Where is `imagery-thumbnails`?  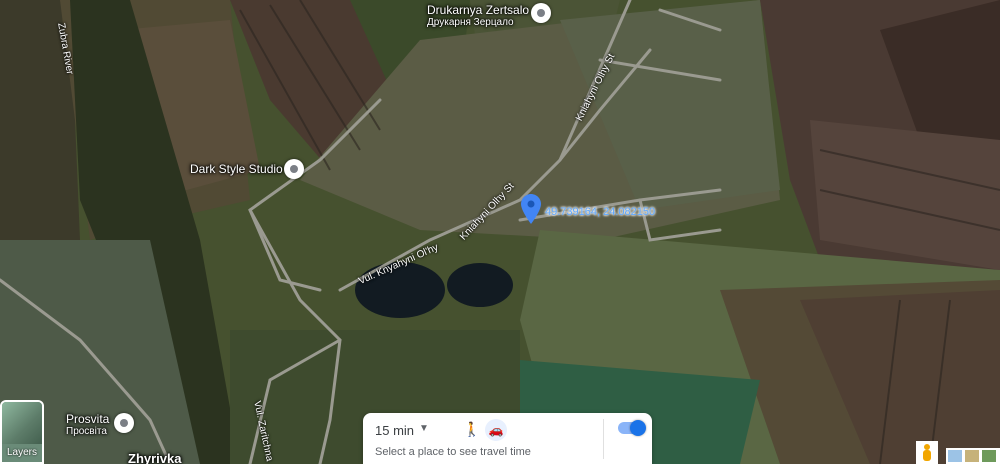
imagery-thumbnails is located at coordinates (973, 456).